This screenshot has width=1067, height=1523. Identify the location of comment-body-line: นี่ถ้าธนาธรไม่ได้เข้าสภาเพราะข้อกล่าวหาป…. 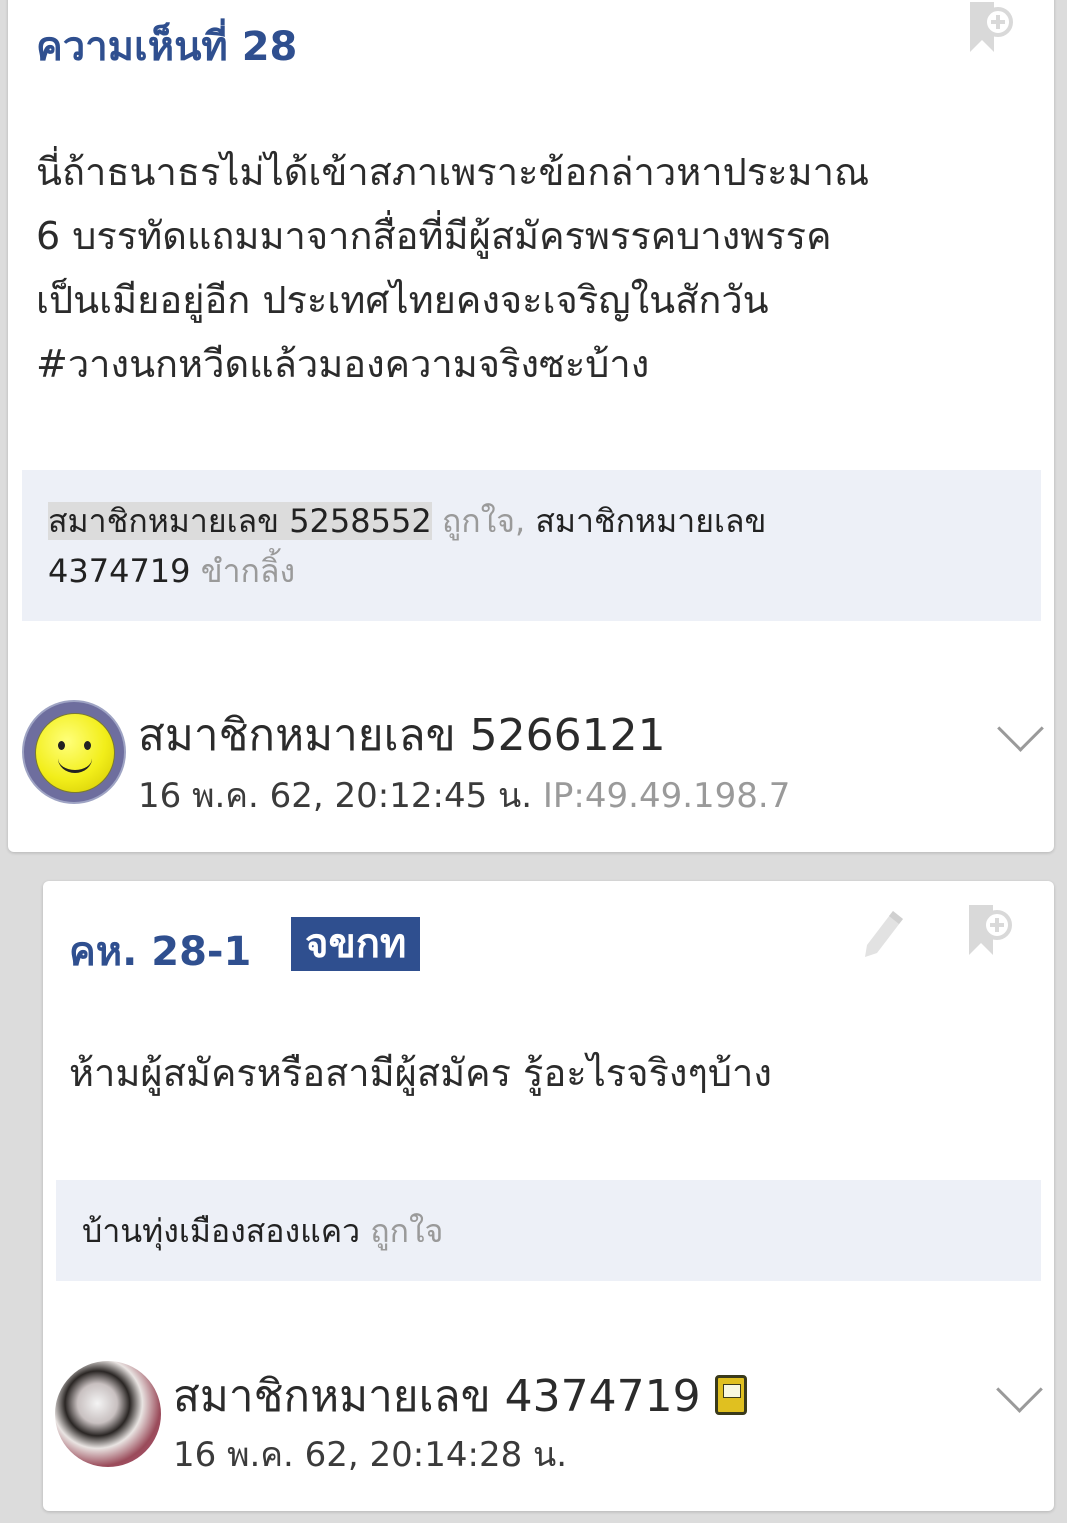
(453, 172).